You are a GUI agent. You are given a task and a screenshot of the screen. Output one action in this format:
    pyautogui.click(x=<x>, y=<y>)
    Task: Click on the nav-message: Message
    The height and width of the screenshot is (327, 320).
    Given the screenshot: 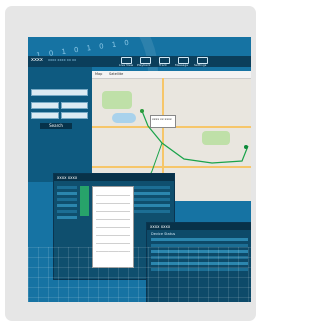 What is the action you would take?
    pyautogui.click(x=181, y=65)
    